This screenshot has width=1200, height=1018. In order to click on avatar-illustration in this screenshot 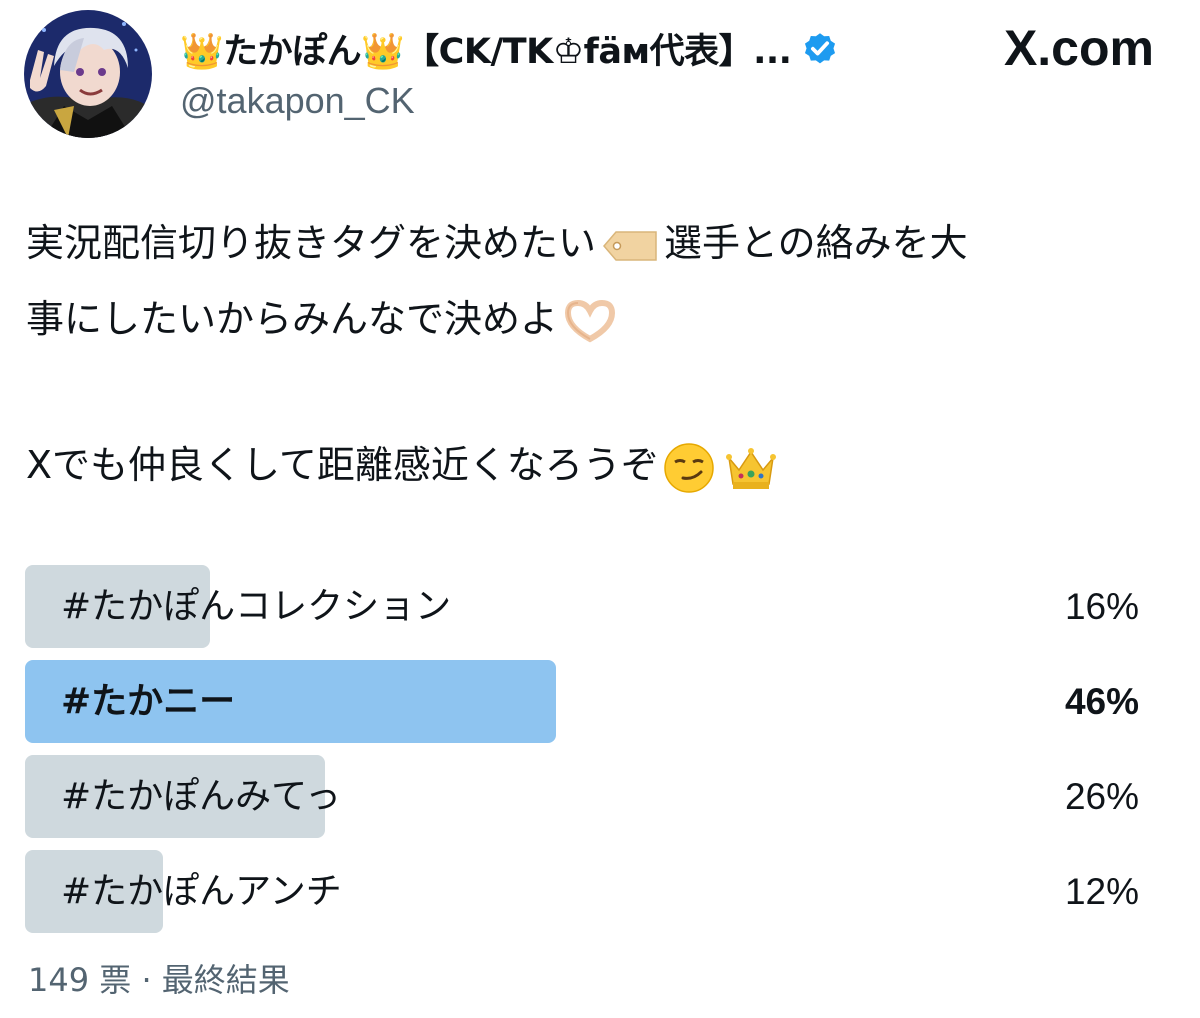, I will do `click(88, 74)`.